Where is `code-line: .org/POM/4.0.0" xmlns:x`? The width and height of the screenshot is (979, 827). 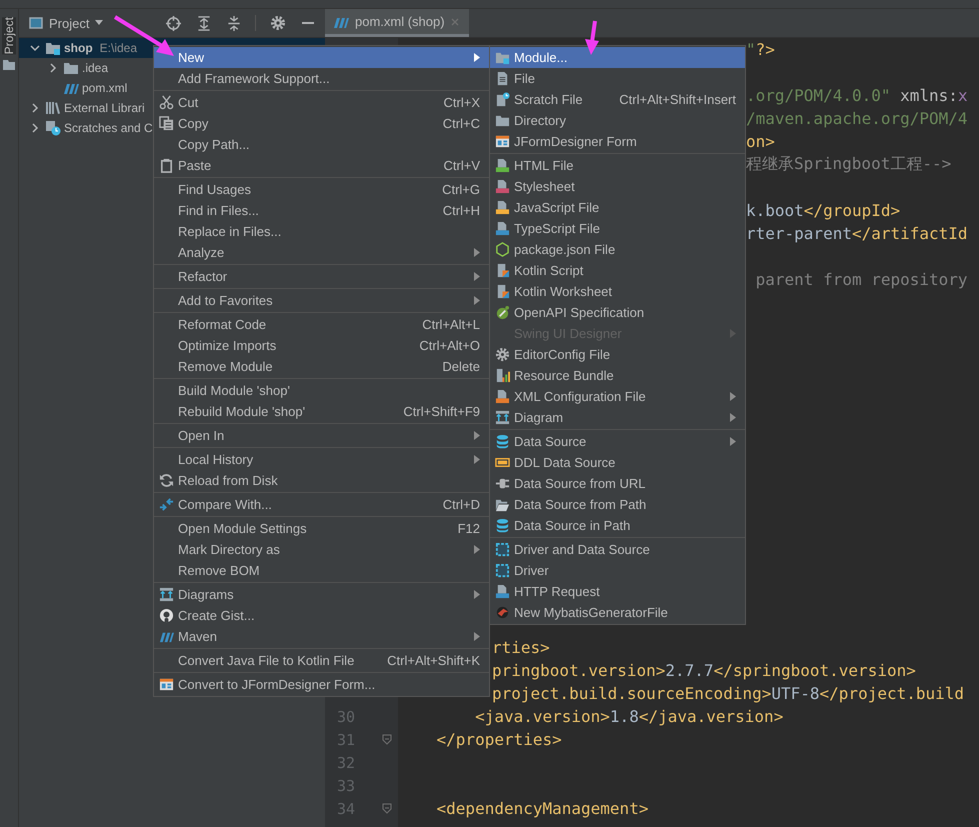 code-line: .org/POM/4.0.0" xmlns:x is located at coordinates (857, 95).